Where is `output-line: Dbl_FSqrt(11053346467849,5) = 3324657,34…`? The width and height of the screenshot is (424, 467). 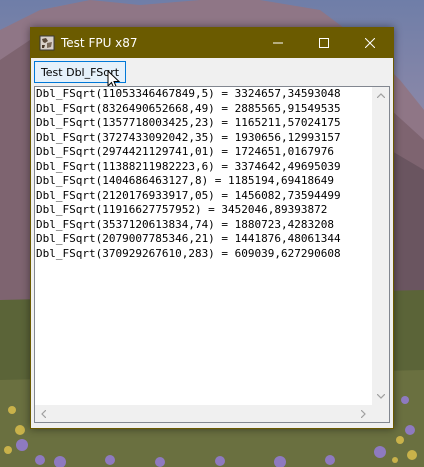 output-line: Dbl_FSqrt(11053346467849,5) = 3324657,34… is located at coordinates (188, 93).